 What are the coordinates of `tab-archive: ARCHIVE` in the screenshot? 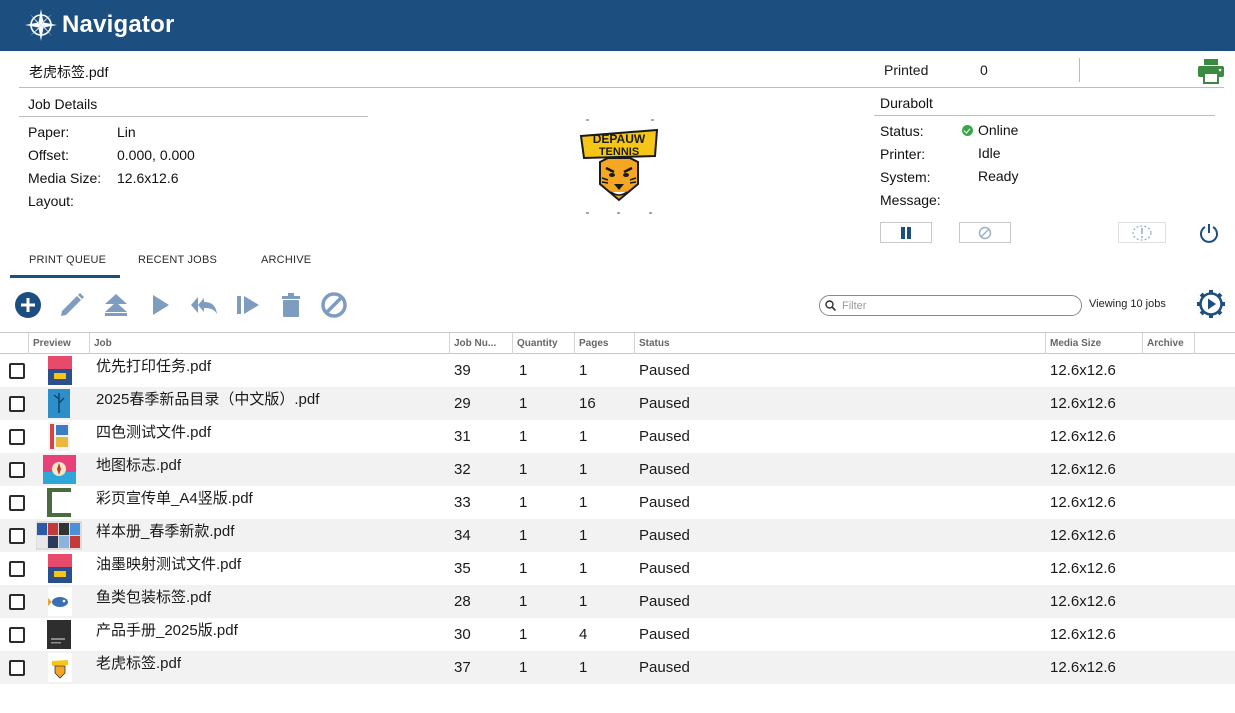 It's located at (286, 260).